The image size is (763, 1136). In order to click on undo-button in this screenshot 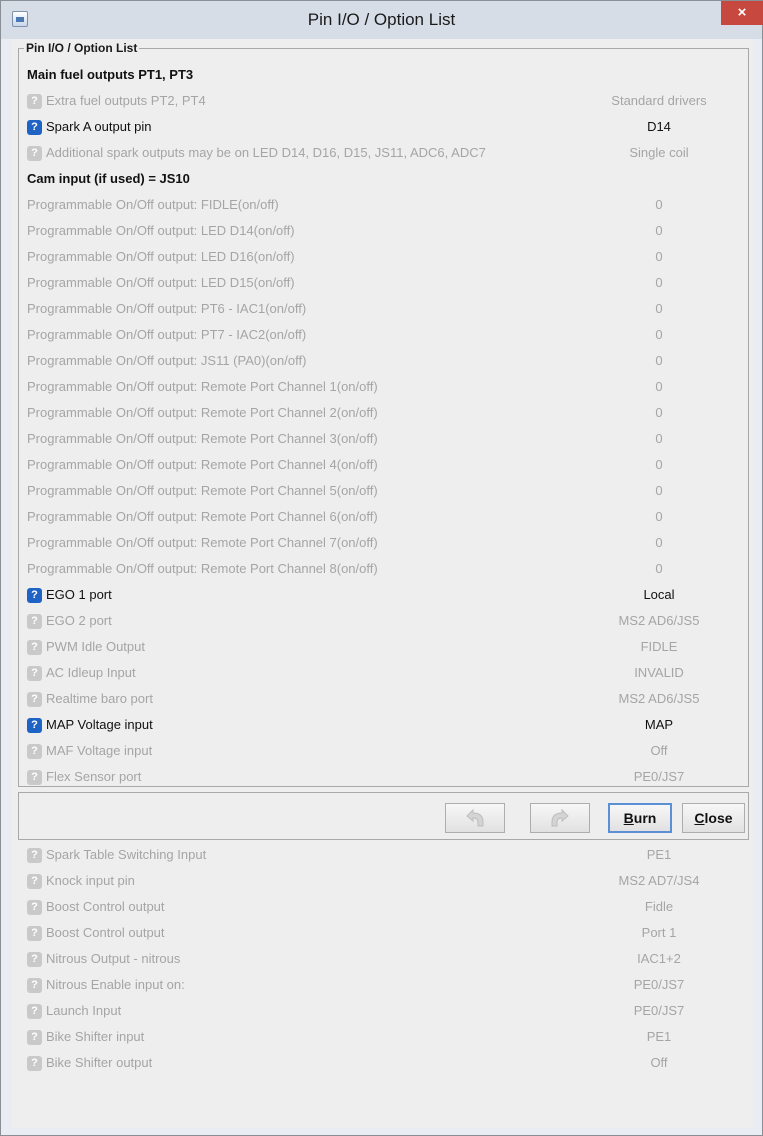, I will do `click(475, 818)`.